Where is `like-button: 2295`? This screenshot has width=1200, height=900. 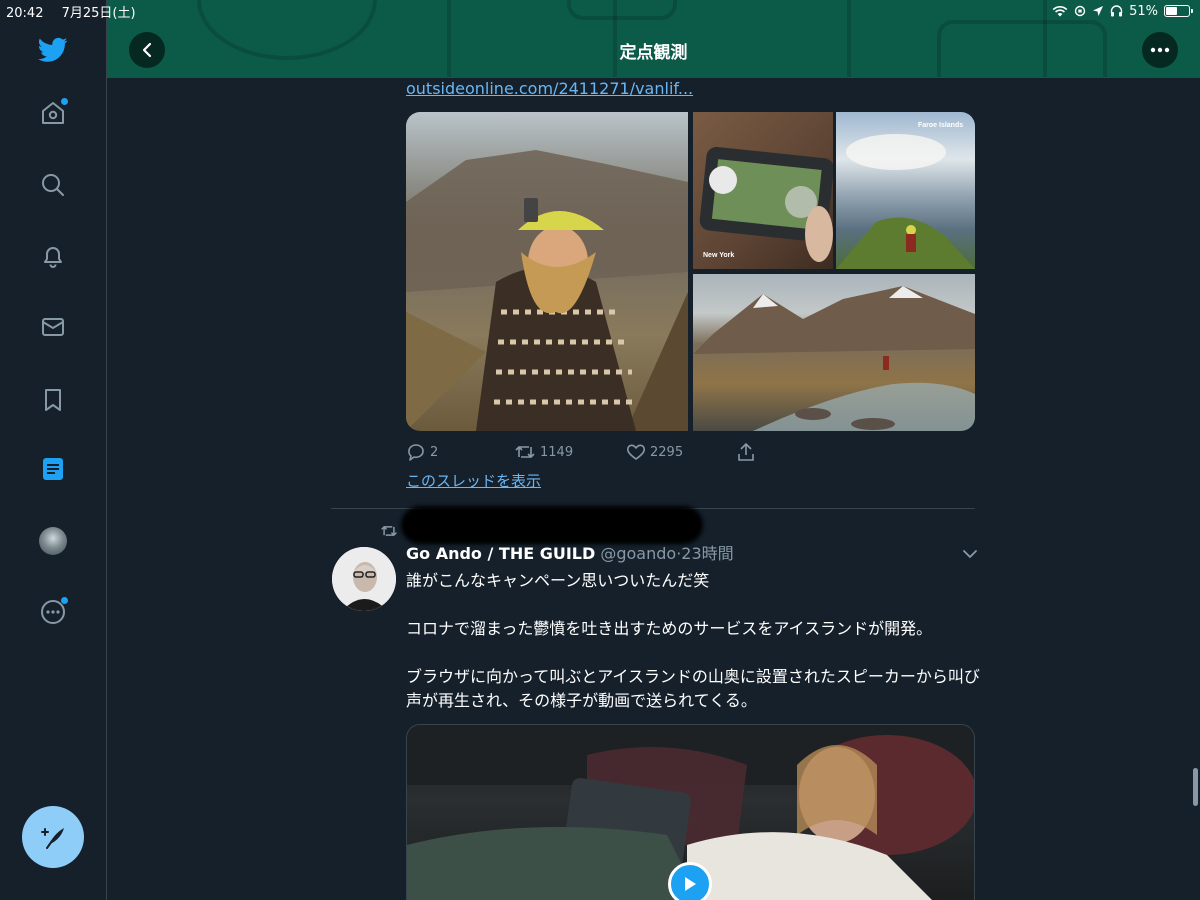 like-button: 2295 is located at coordinates (654, 452).